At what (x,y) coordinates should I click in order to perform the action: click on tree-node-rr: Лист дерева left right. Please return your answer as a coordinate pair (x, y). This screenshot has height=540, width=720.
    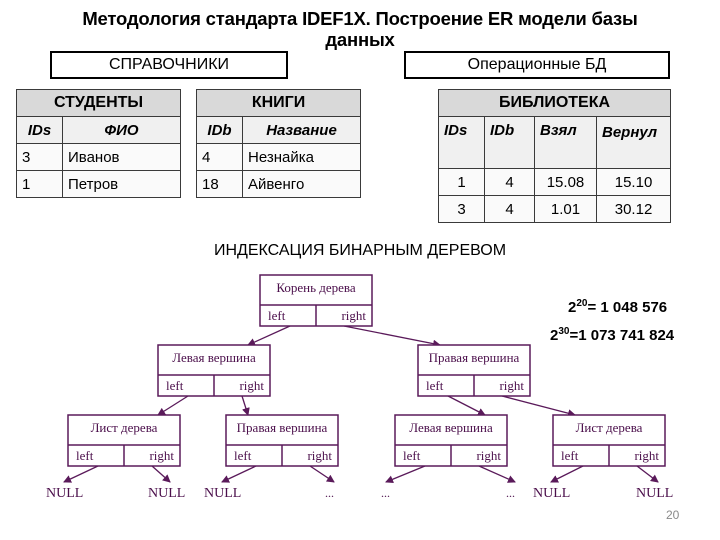
    Looking at the image, I should click on (609, 440).